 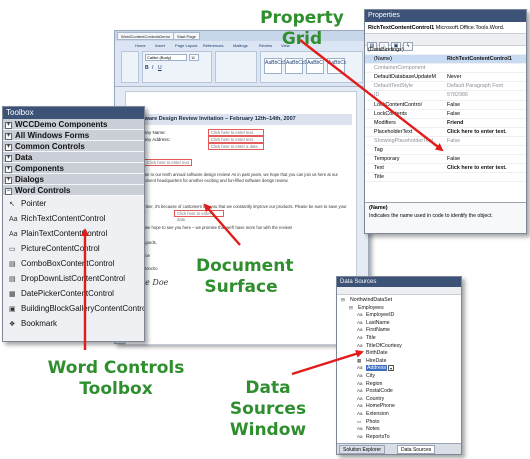 What do you see at coordinates (445, 51) in the screenshot?
I see `property-row: (DataBindings)` at bounding box center [445, 51].